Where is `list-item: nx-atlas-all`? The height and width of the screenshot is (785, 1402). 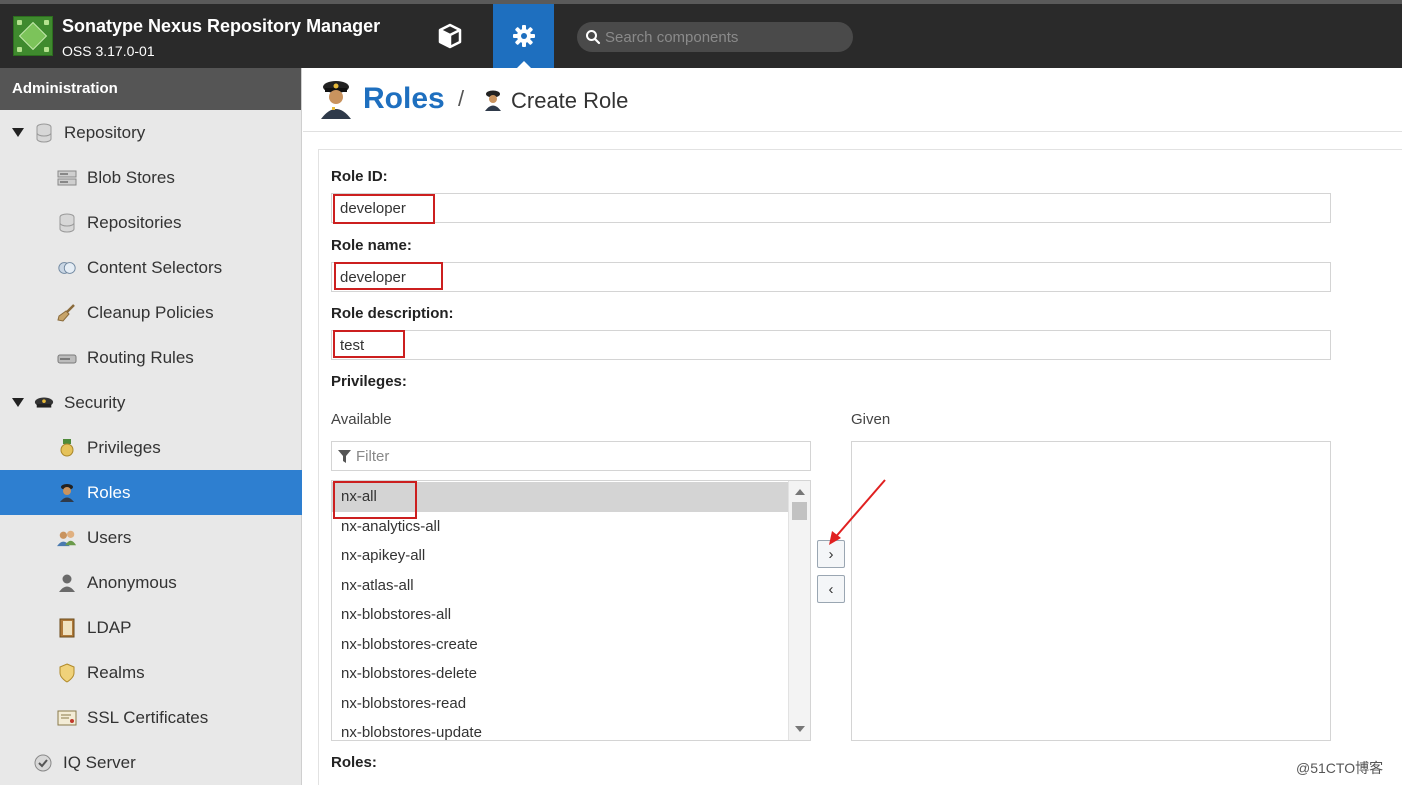 list-item: nx-atlas-all is located at coordinates (560, 586).